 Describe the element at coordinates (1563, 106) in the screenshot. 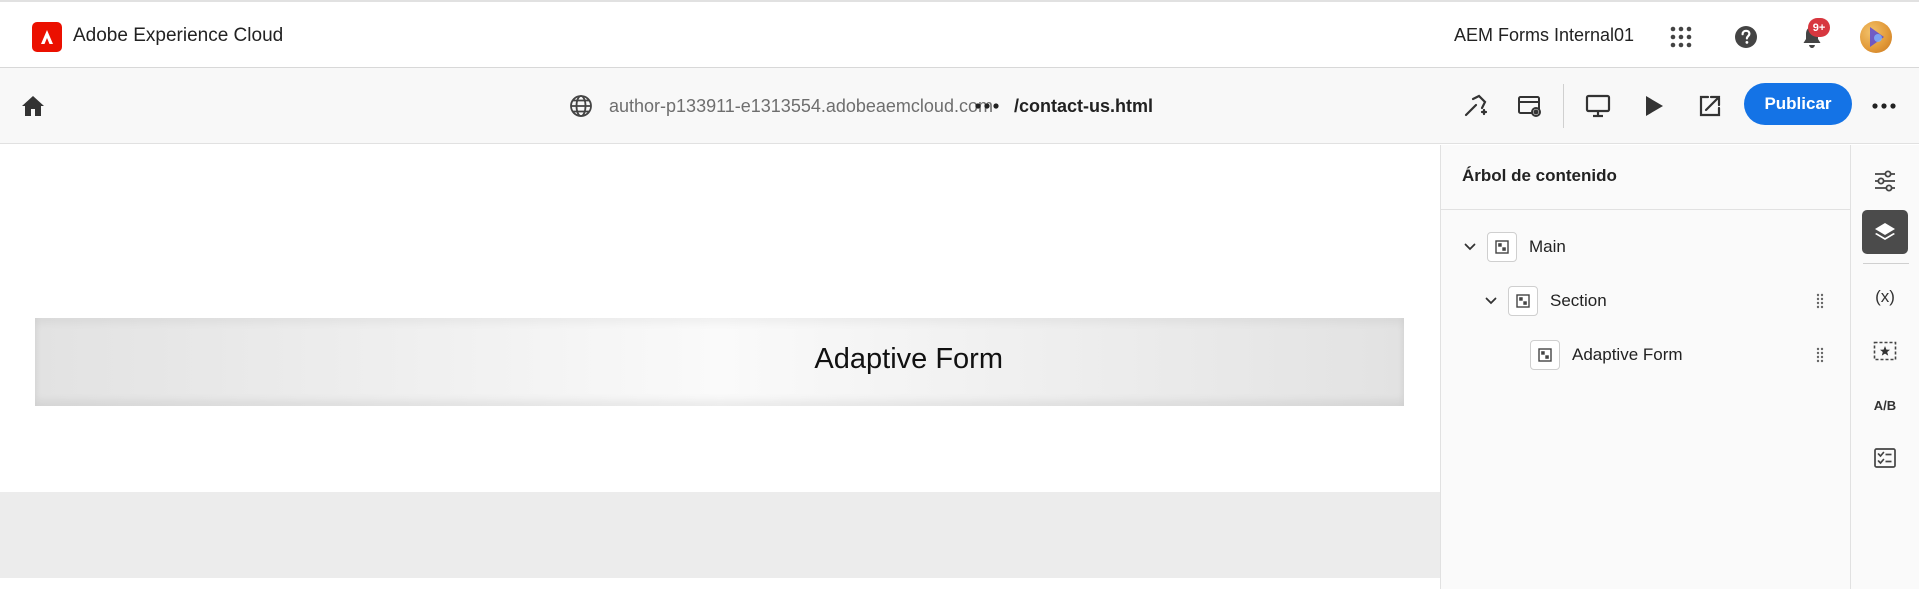

I see `toolbar-divider` at that location.